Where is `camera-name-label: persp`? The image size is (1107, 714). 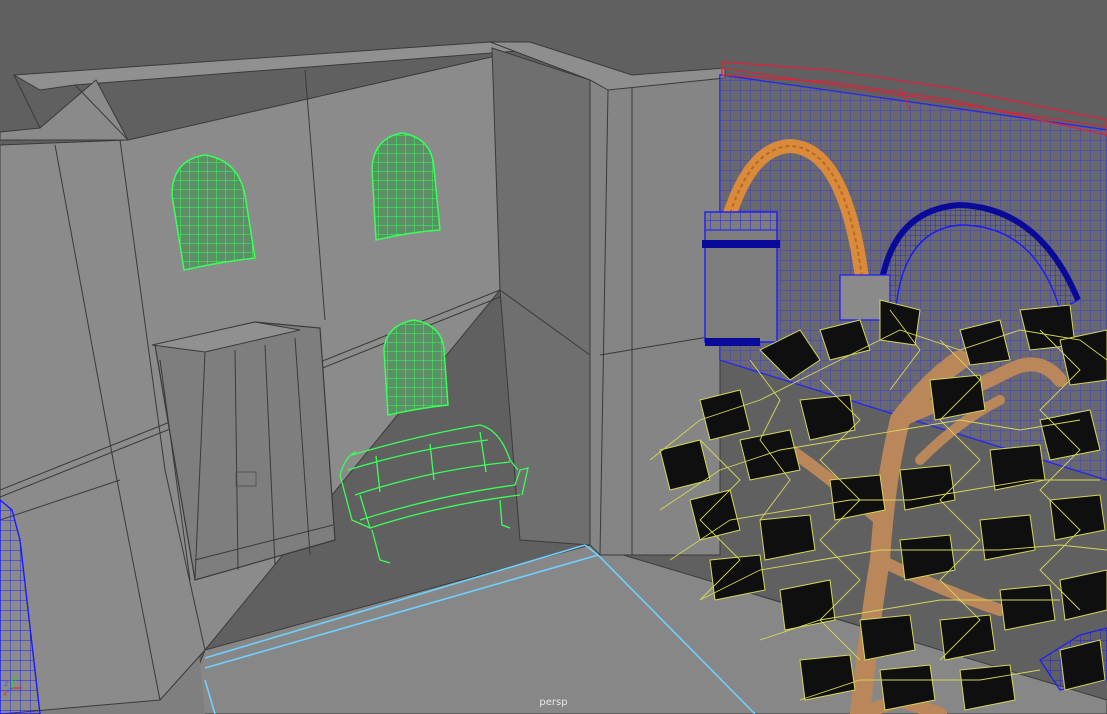 camera-name-label: persp is located at coordinates (553, 702).